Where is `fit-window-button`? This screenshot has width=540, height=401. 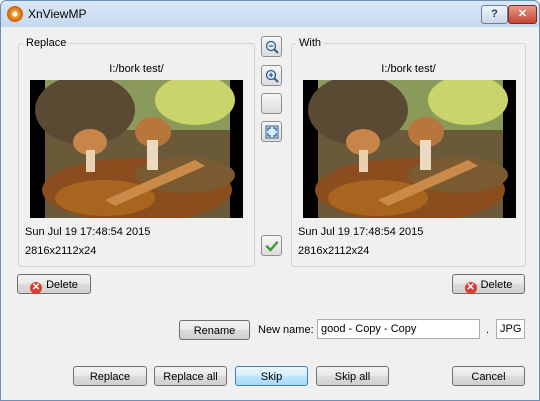 fit-window-button is located at coordinates (271, 131).